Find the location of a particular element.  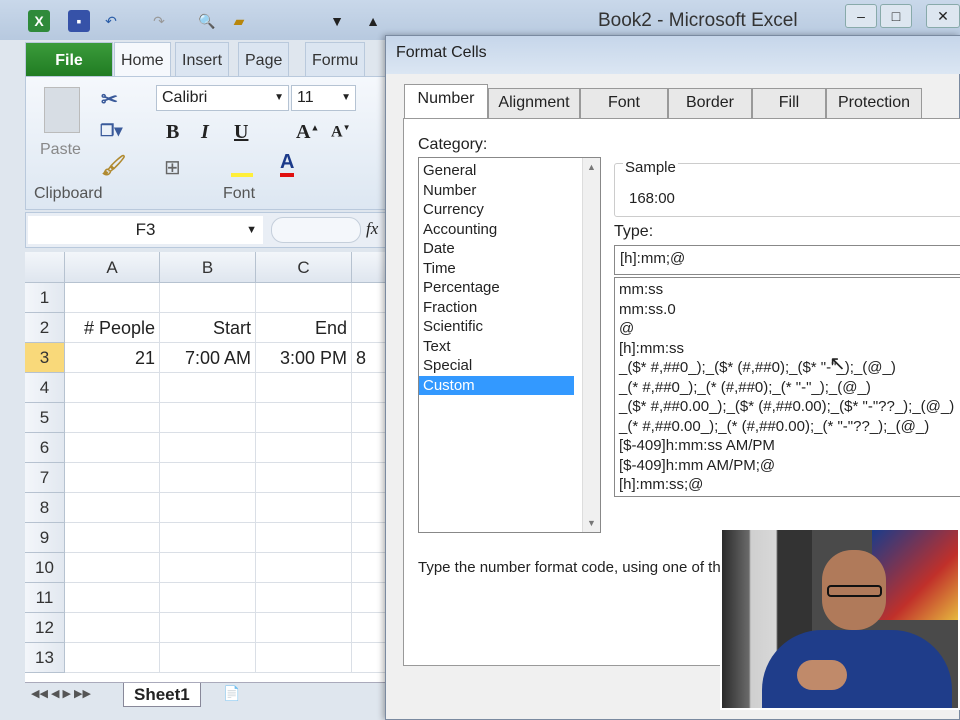

row-header-6: 6 is located at coordinates (45, 448).